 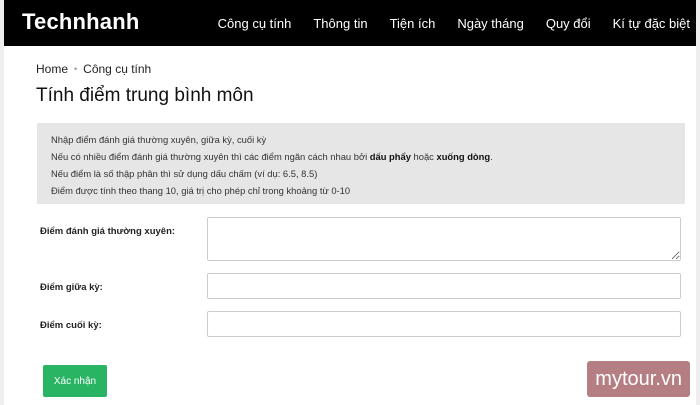 What do you see at coordinates (117, 69) in the screenshot?
I see `breadcrumb-current: Công cụ tính` at bounding box center [117, 69].